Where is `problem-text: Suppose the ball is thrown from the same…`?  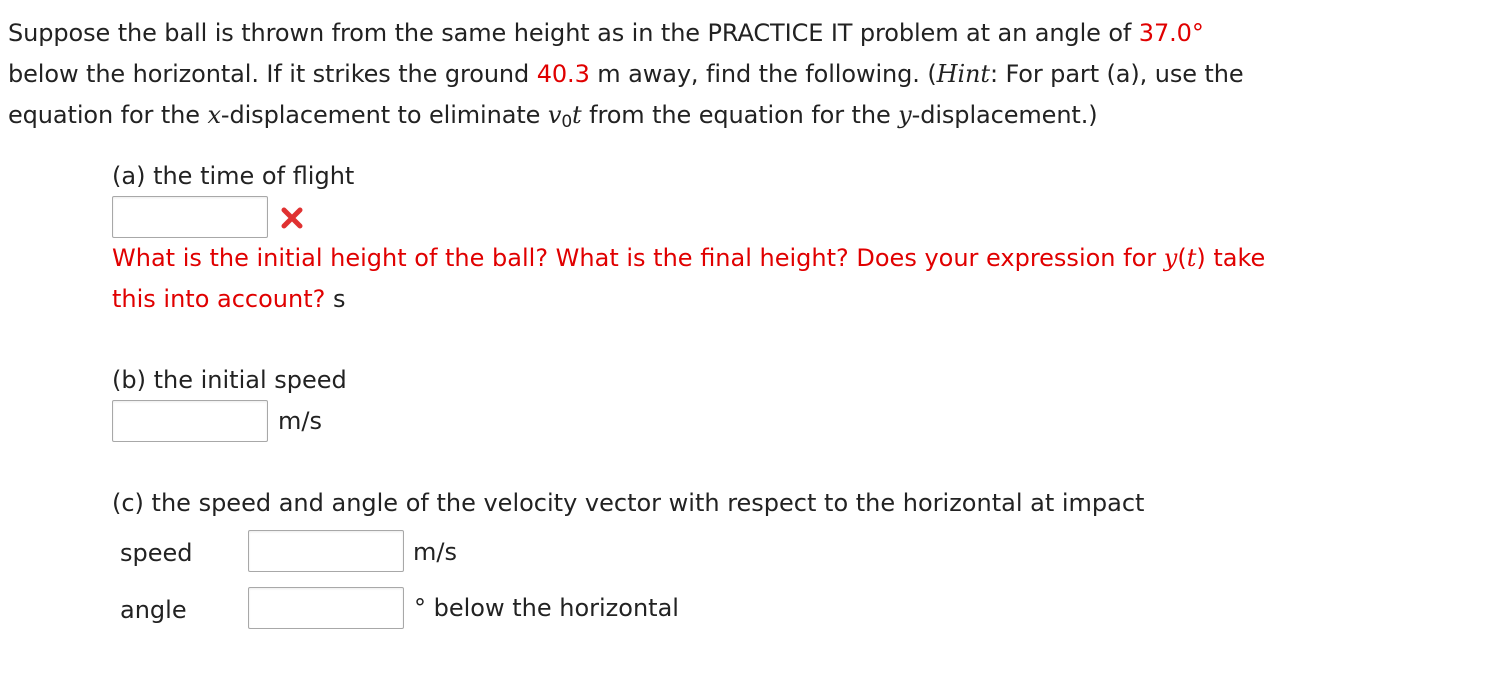 problem-text: Suppose the ball is thrown from the same… is located at coordinates (573, 33).